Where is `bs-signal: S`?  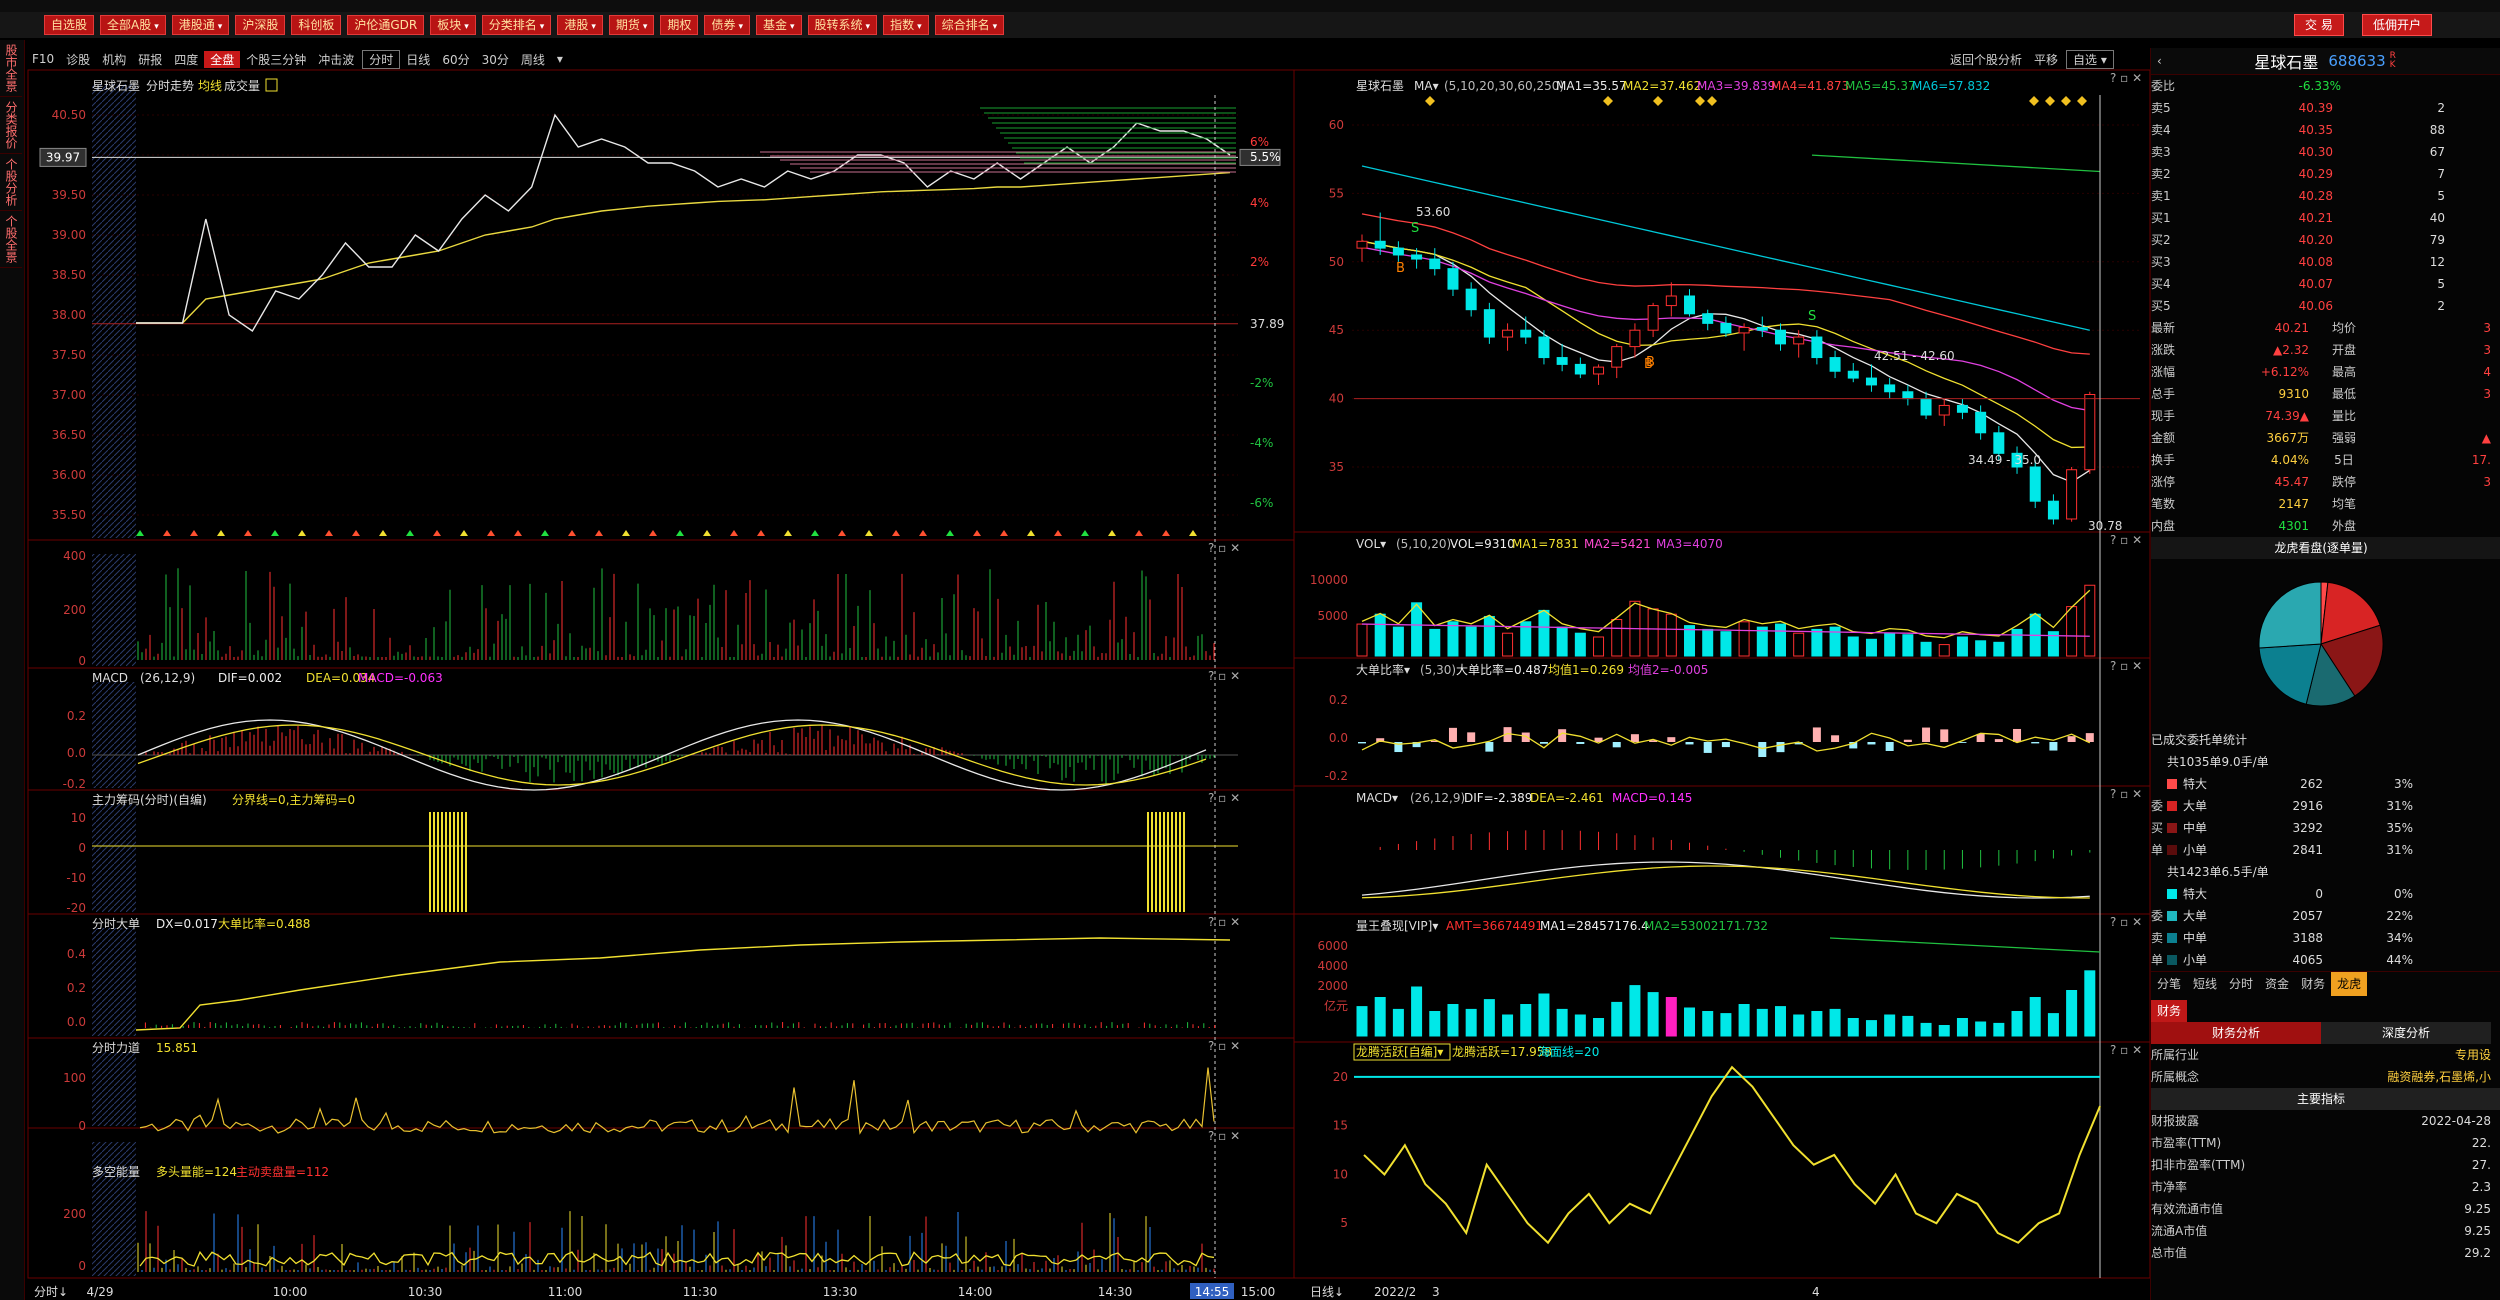 bs-signal: S is located at coordinates (1812, 316).